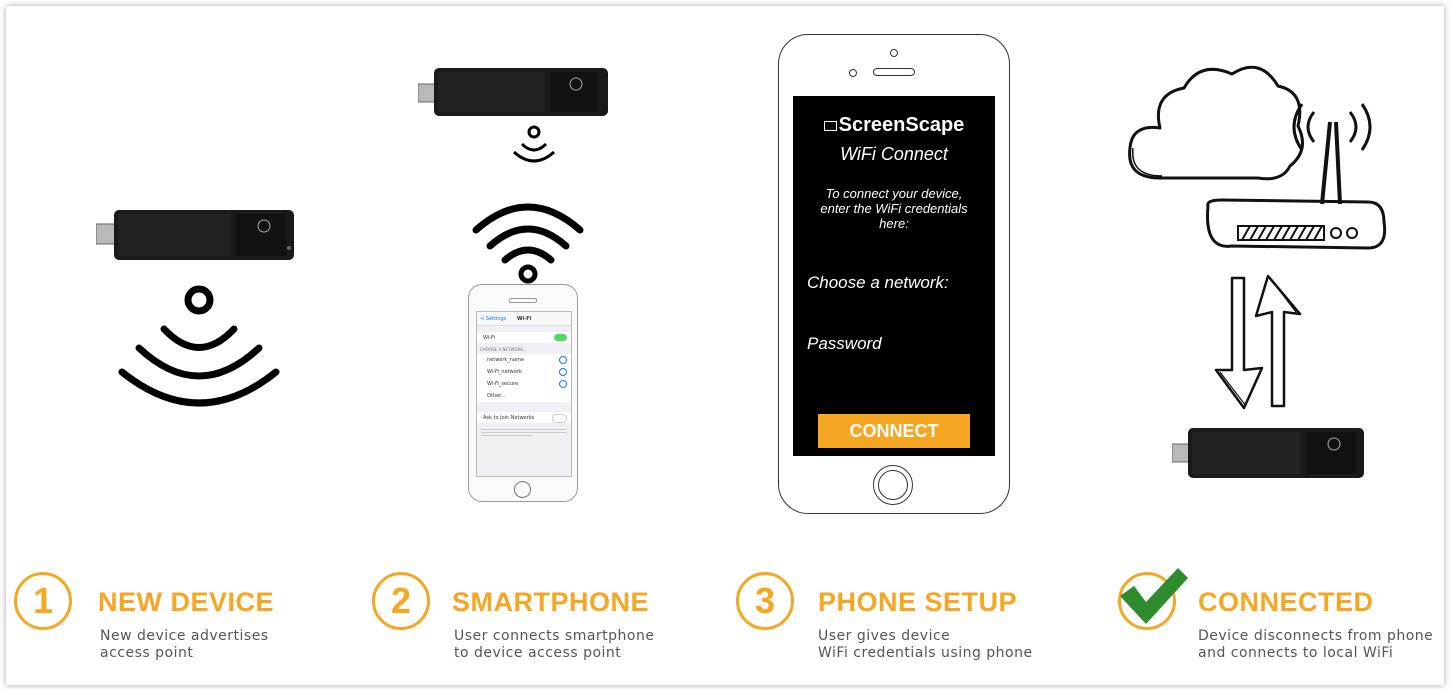 The height and width of the screenshot is (691, 1452). Describe the element at coordinates (894, 208) in the screenshot. I see `instructions-line-2: enter the WiFi credentials` at that location.